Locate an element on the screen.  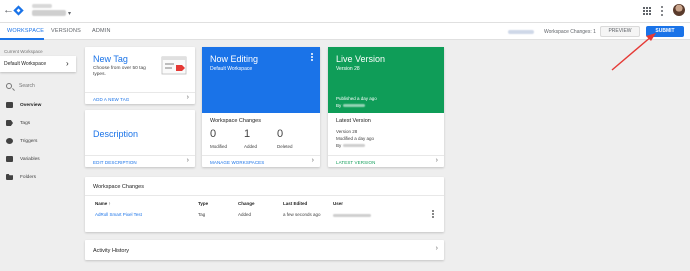
card-footer: ADD A NEW TAG › is located at coordinates (140, 98).